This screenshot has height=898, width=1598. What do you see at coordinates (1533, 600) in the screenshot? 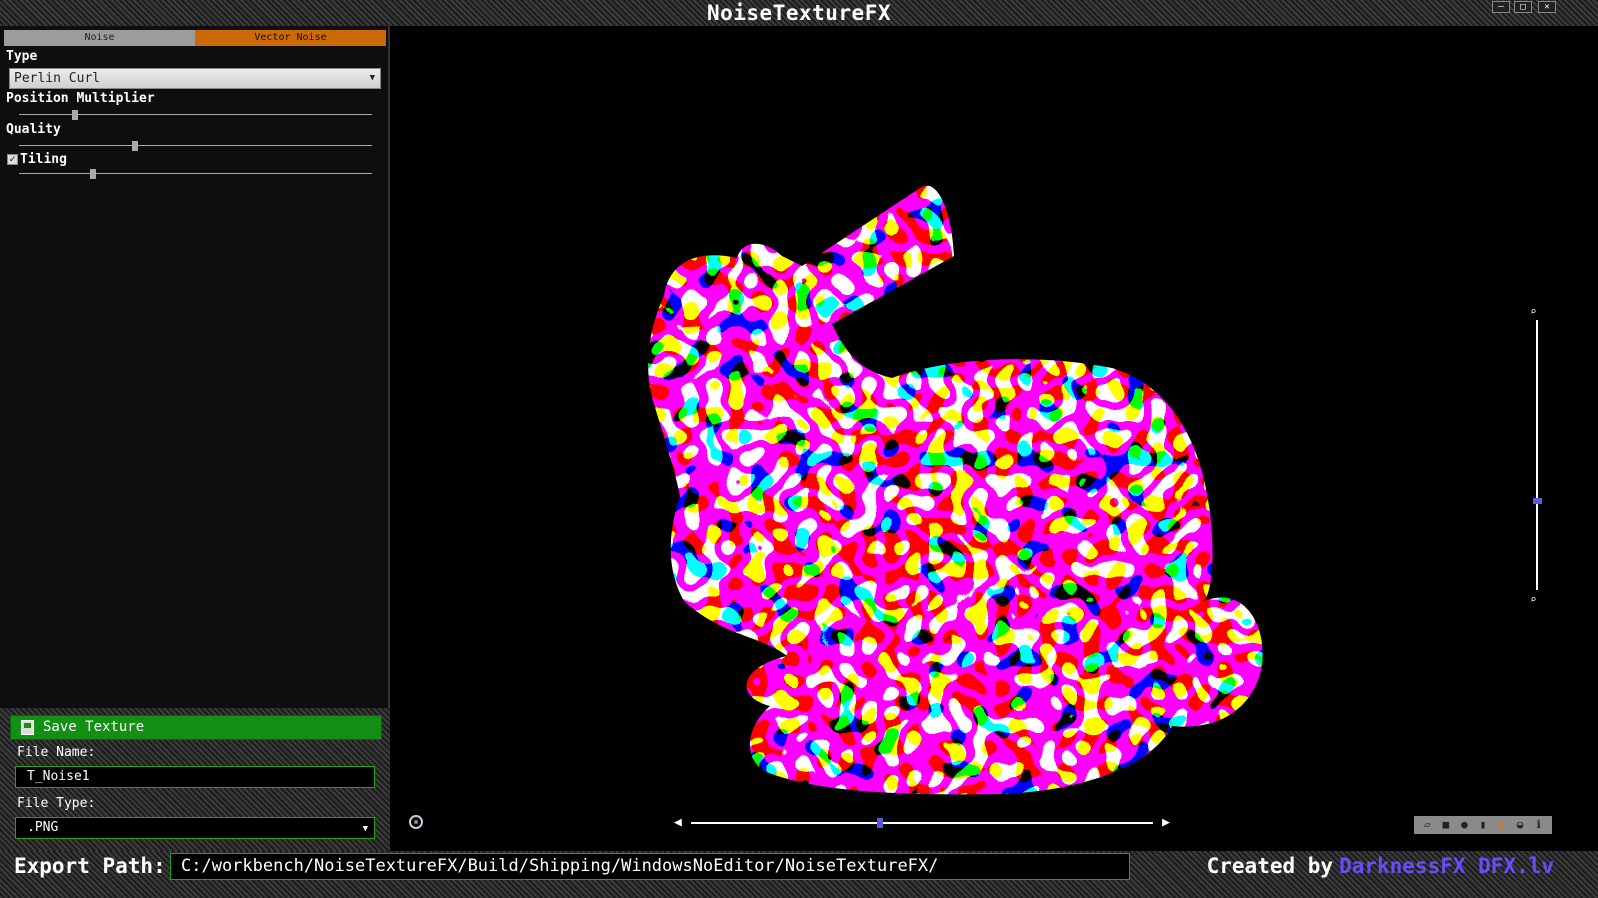
I see `zoom-out-icon: ⌕` at bounding box center [1533, 600].